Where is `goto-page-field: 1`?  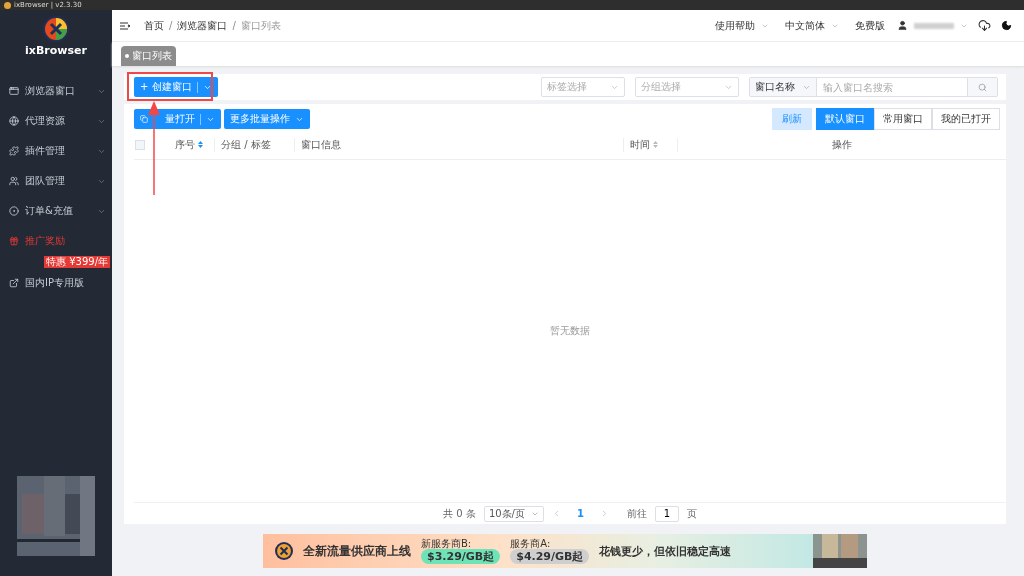 goto-page-field: 1 is located at coordinates (666, 513).